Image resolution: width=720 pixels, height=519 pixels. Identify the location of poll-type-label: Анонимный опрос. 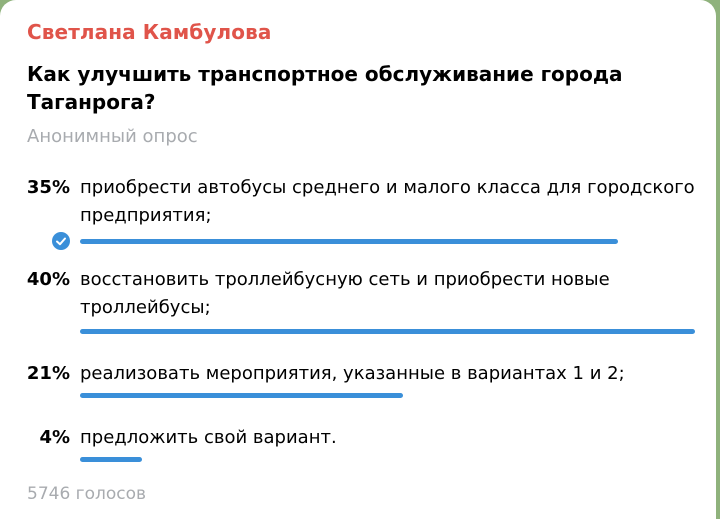
(112, 136).